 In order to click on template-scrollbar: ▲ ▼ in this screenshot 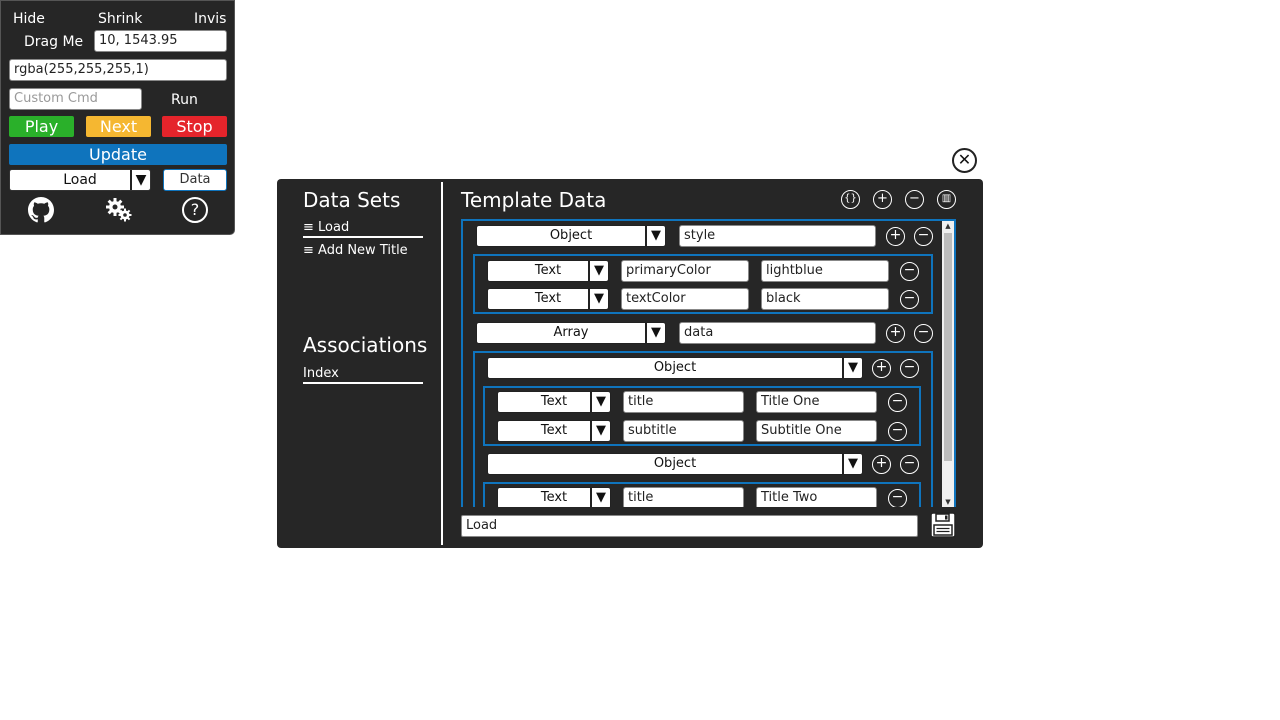, I will do `click(948, 364)`.